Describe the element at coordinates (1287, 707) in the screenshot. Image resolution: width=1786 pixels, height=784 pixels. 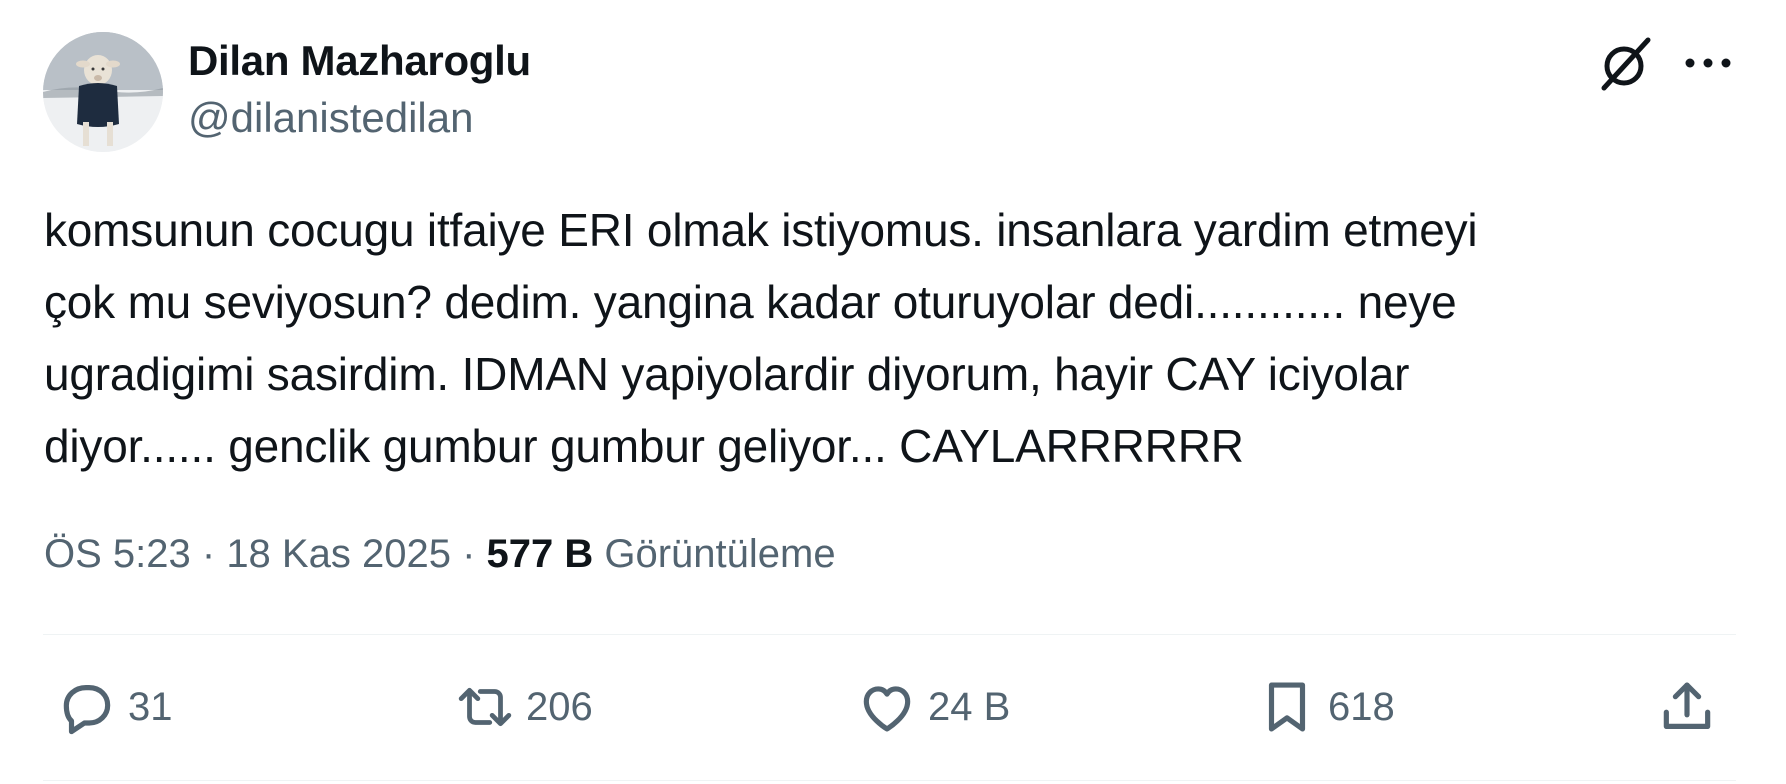
I see `bookmark-icon` at that location.